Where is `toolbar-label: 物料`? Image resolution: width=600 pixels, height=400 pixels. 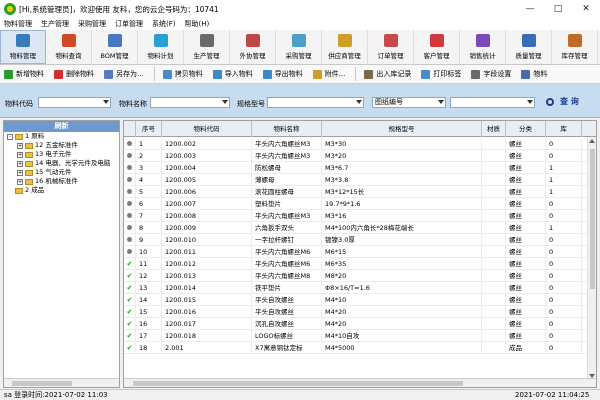 toolbar-label: 物料 is located at coordinates (540, 74).